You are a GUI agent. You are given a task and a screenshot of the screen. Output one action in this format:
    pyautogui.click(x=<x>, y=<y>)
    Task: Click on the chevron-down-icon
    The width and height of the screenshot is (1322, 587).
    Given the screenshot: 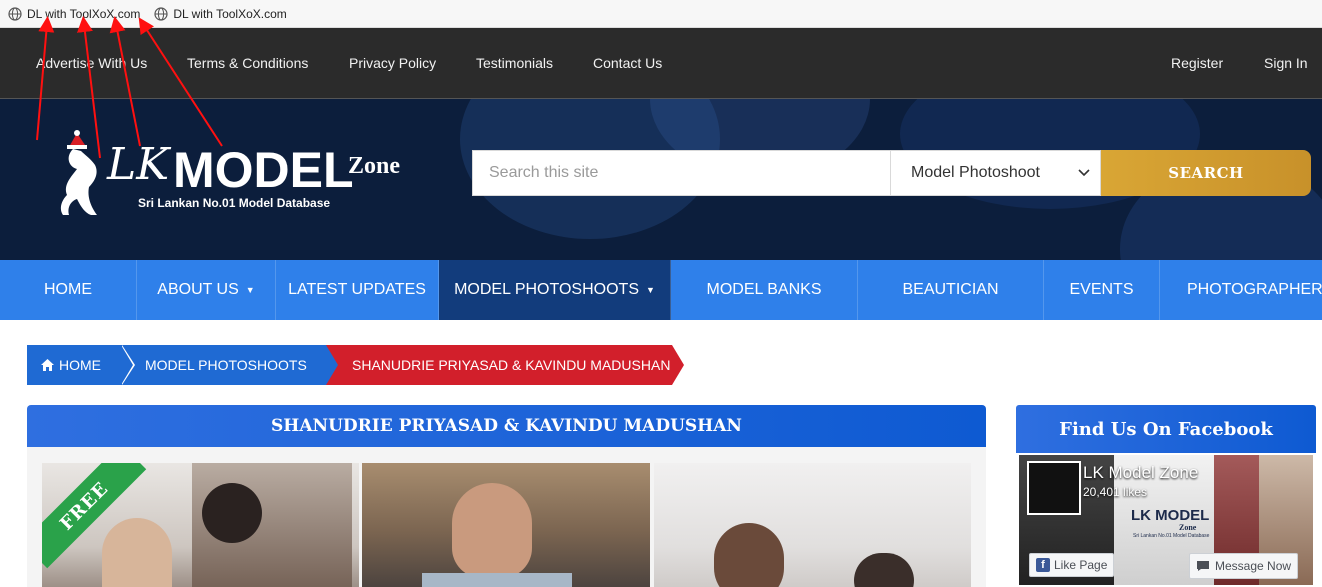 What is the action you would take?
    pyautogui.click(x=1084, y=173)
    